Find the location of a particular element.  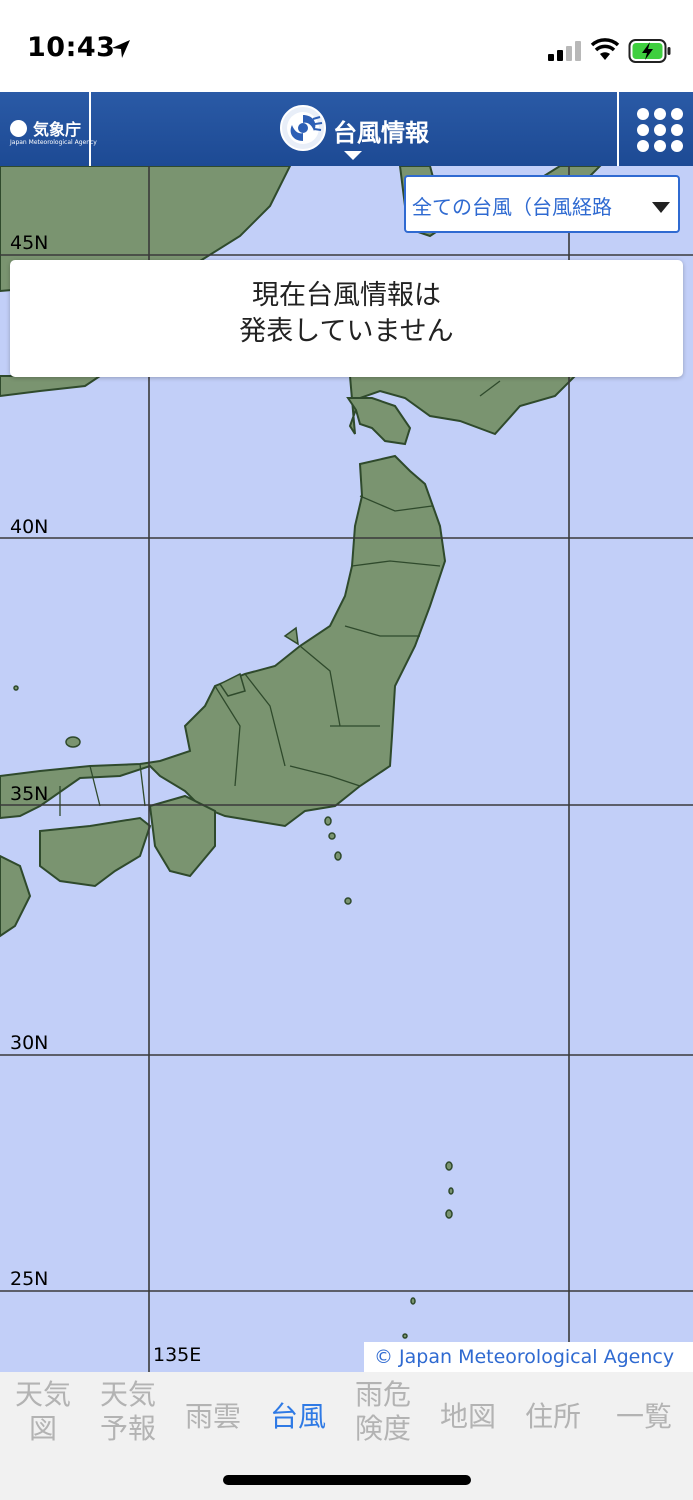

status-bar: 10:43 is located at coordinates (346, 46).